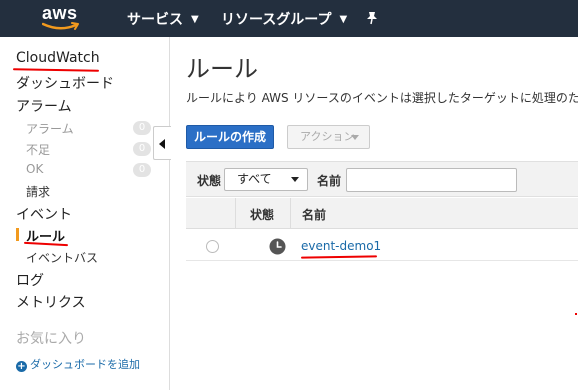 The height and width of the screenshot is (390, 578). I want to click on actions-button: アクション, so click(328, 137).